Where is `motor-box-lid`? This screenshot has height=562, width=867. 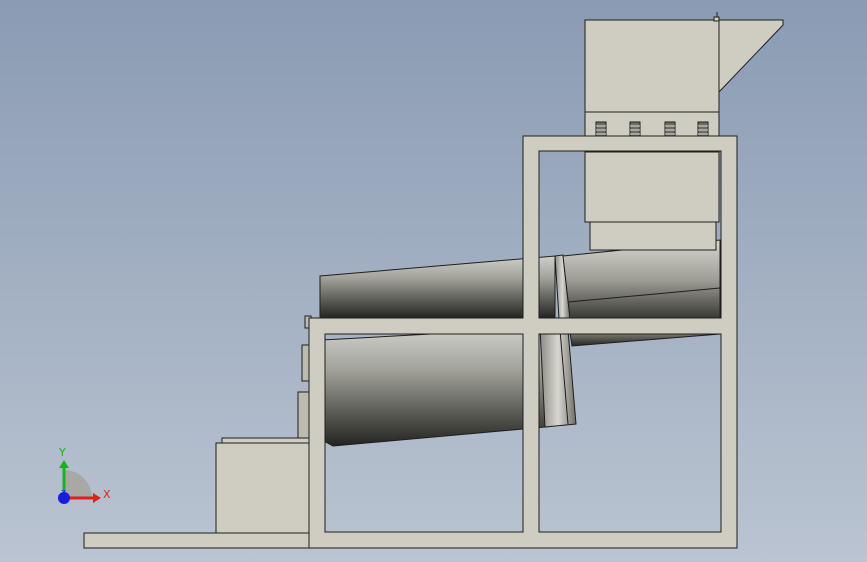 motor-box-lid is located at coordinates (266, 440).